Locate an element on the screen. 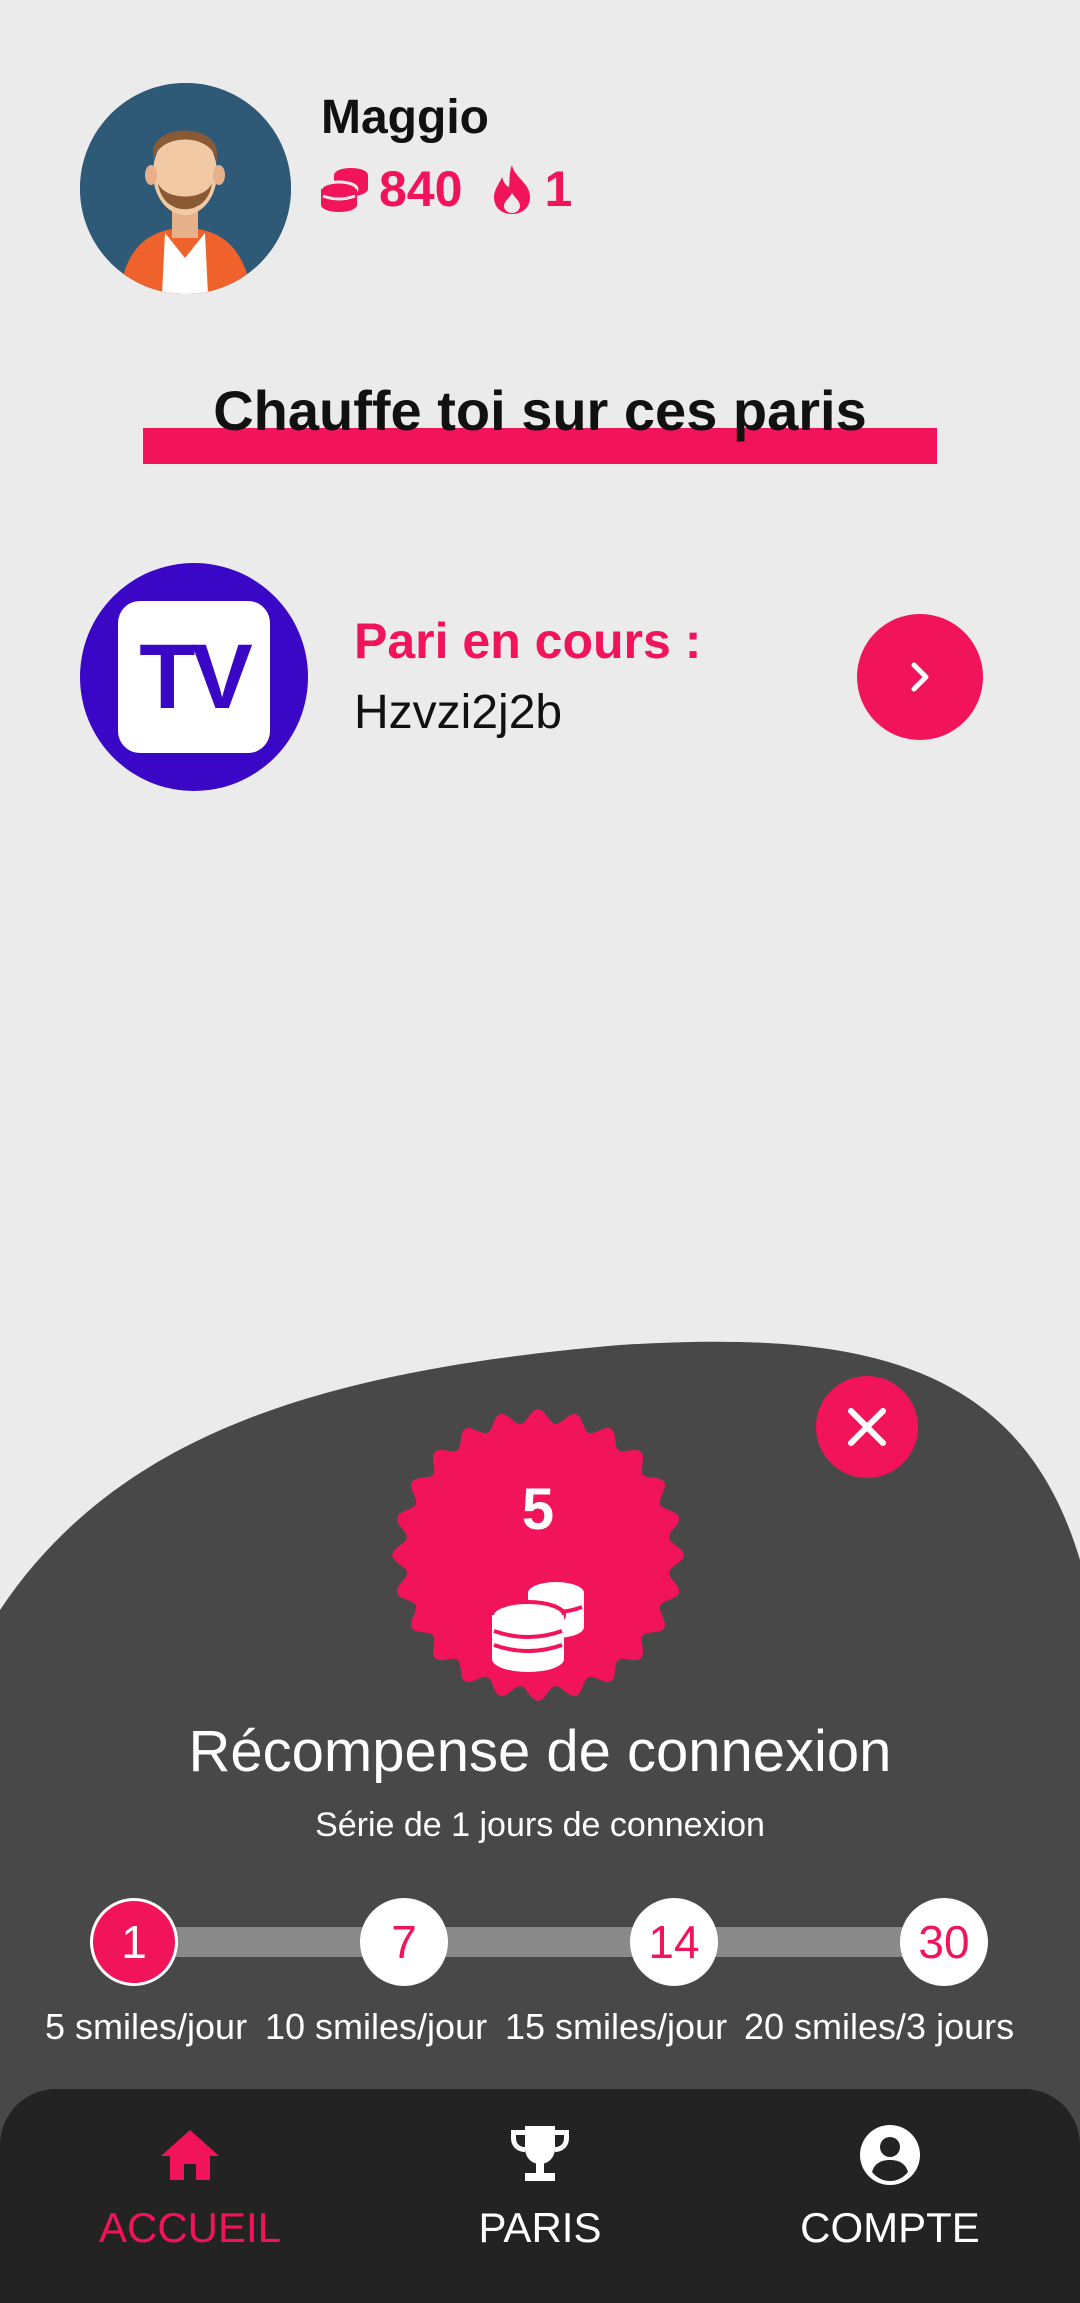  streak-text: Série de 1 jours de connexion is located at coordinates (540, 1825).